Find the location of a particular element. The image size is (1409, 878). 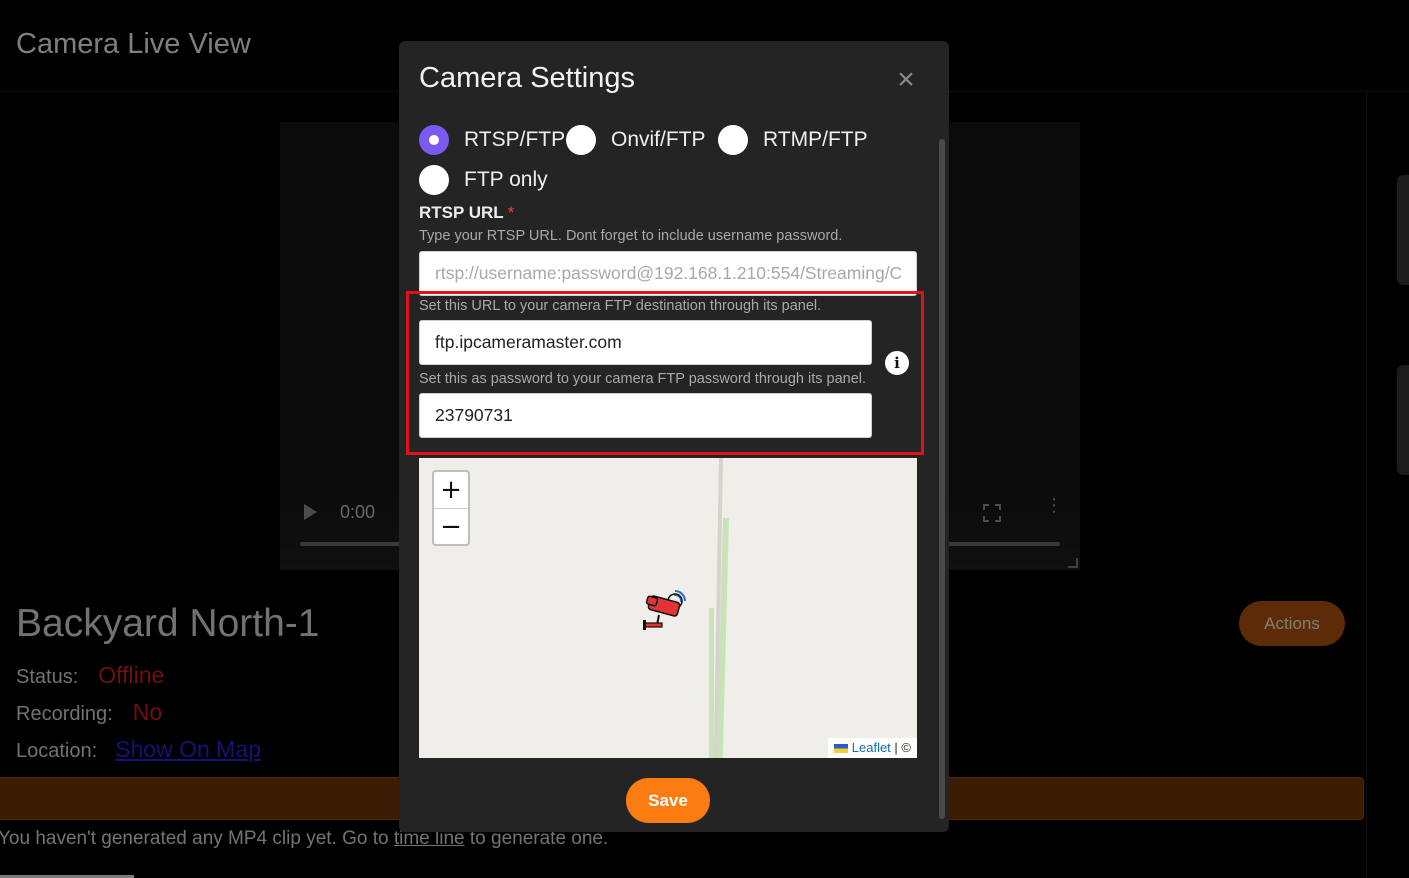

zoom-control: + − is located at coordinates (451, 508).